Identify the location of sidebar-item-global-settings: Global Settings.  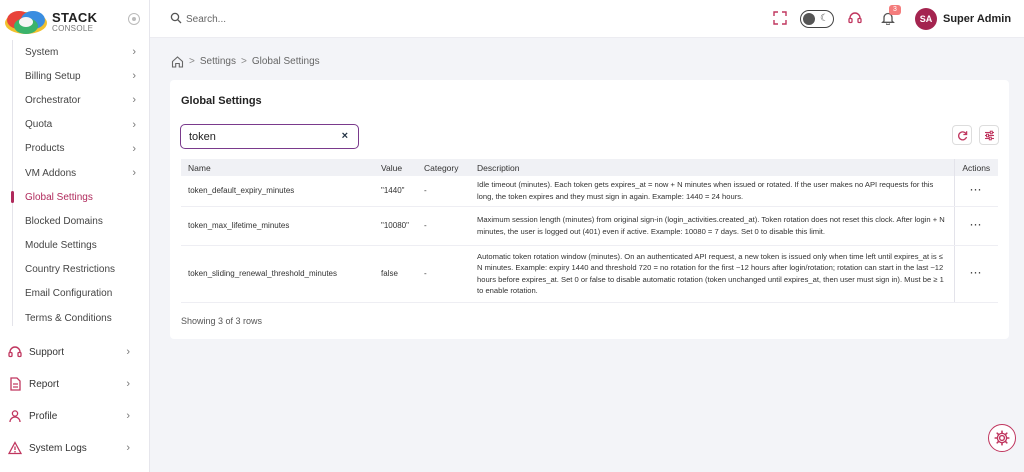
(74, 197).